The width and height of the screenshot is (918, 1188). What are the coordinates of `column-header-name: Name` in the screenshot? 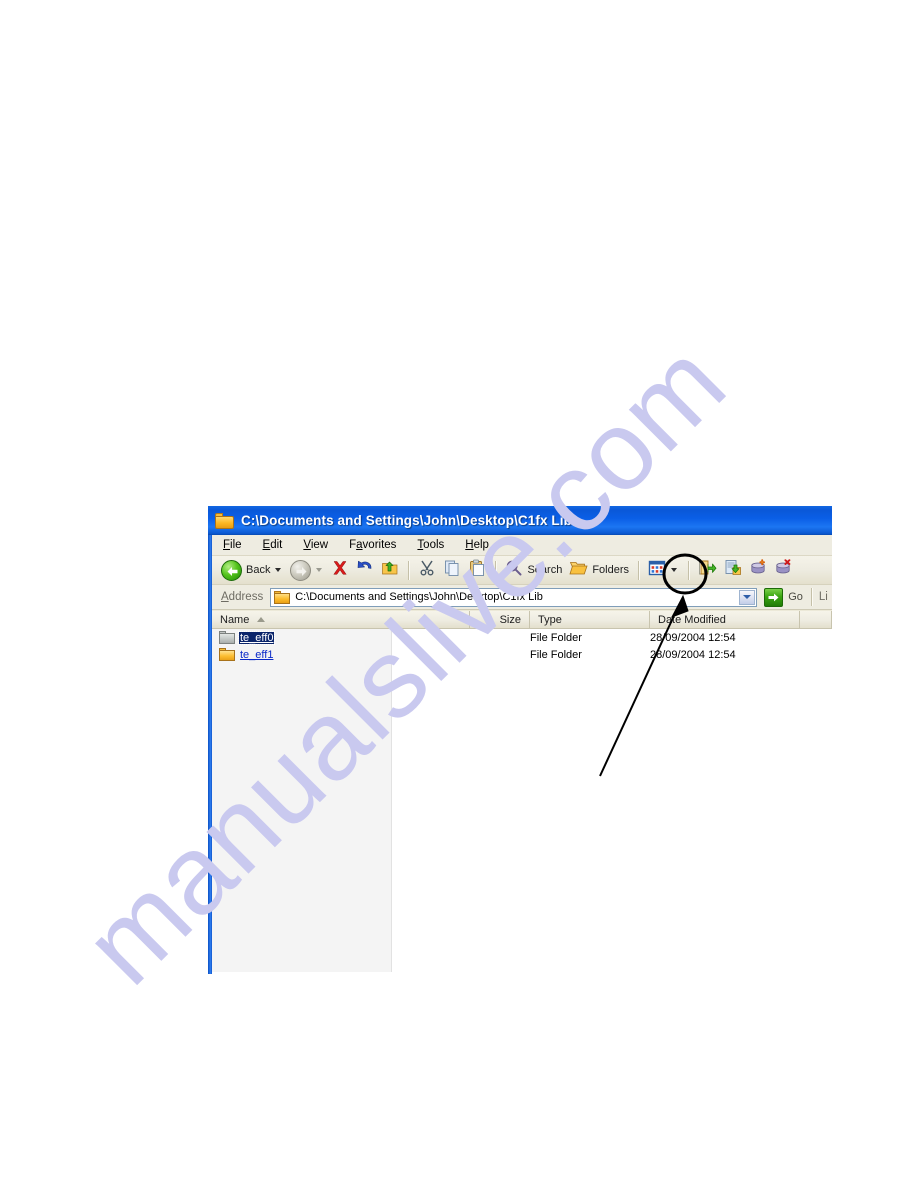 It's located at (341, 619).